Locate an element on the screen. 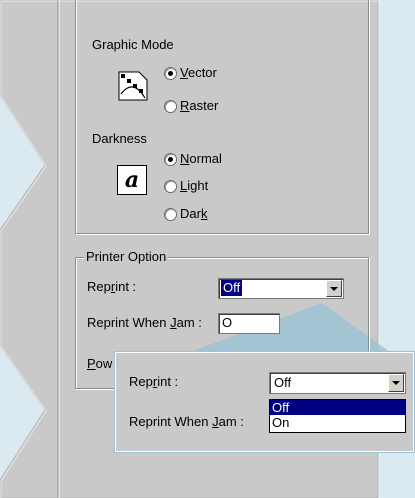  vector-radio: Vector is located at coordinates (190, 73).